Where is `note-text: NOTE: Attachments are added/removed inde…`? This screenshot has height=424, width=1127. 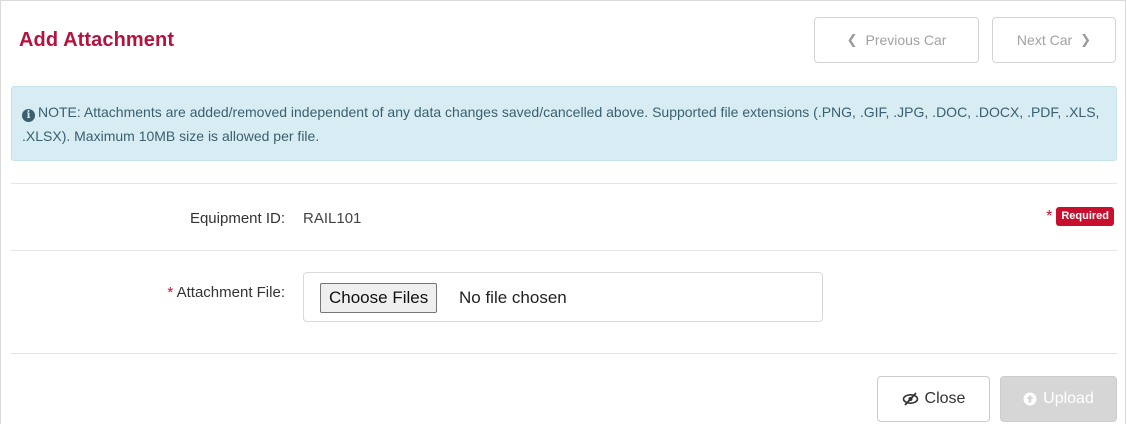 note-text: NOTE: Attachments are added/removed inde… is located at coordinates (561, 124).